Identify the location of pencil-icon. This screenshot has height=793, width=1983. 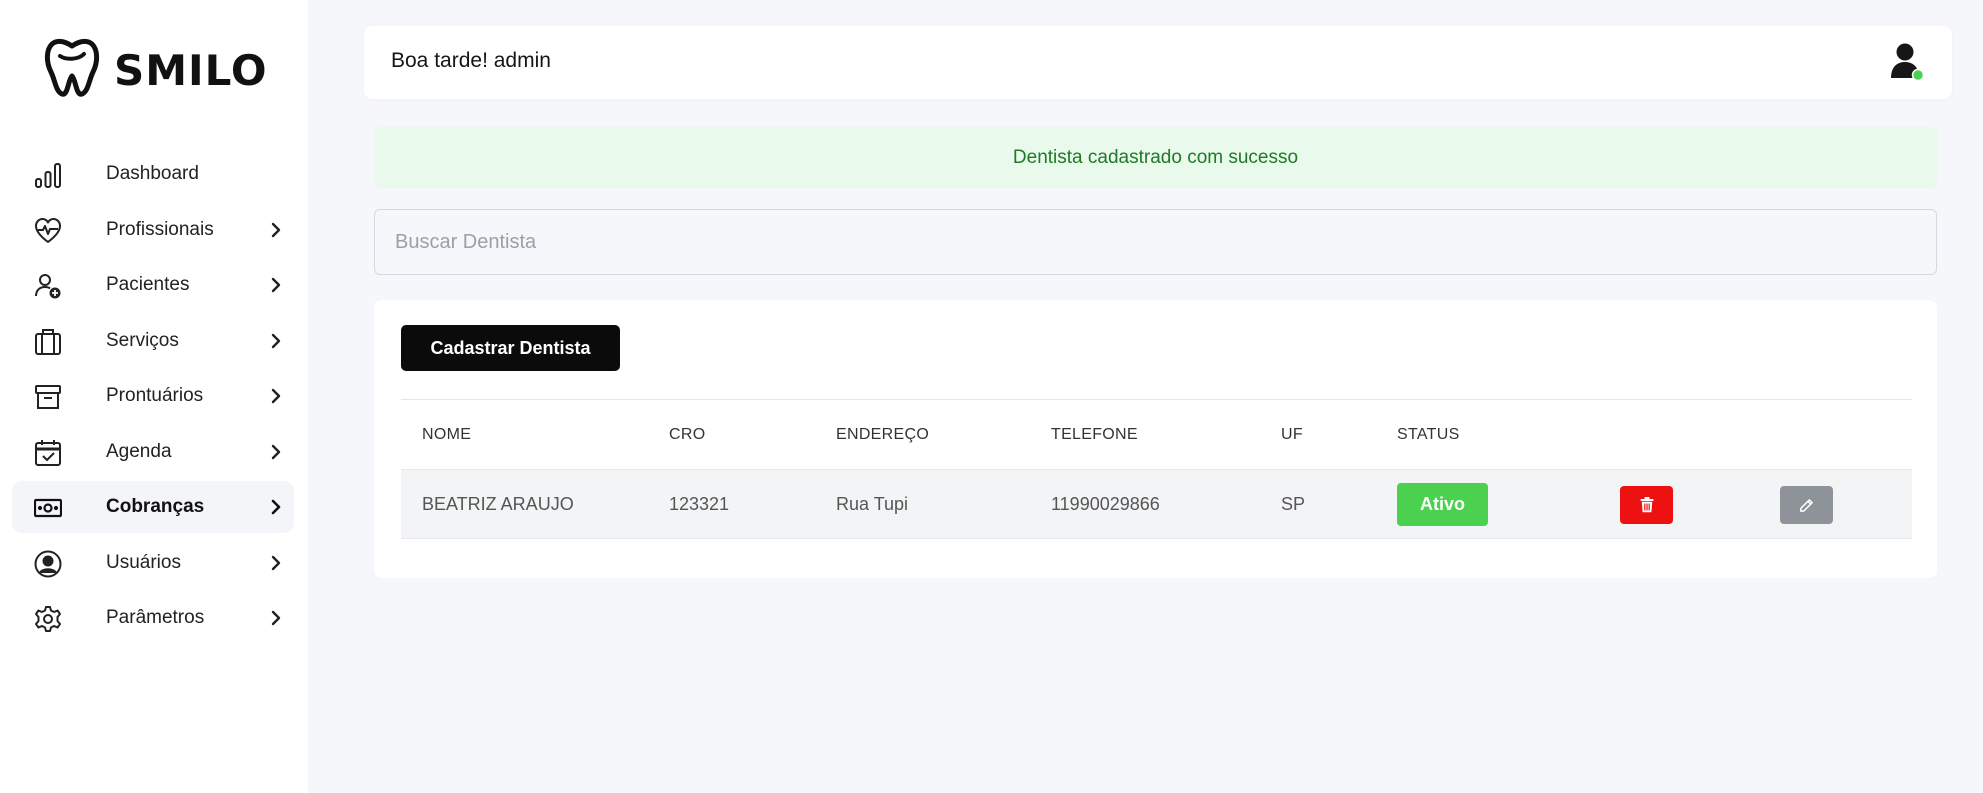
(1806, 505).